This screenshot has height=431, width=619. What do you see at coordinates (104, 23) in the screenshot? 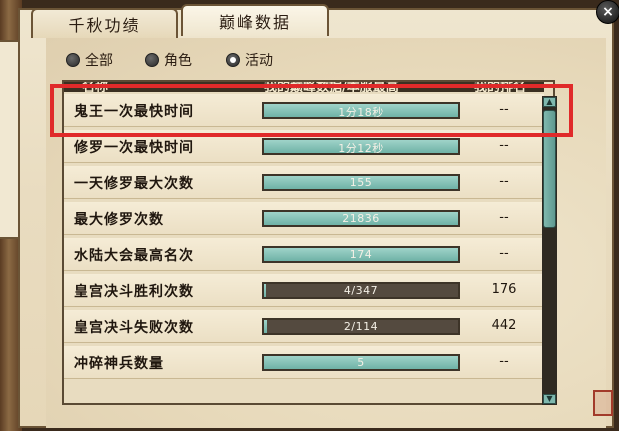
I see `tab-achievements: 千秋功绩` at bounding box center [104, 23].